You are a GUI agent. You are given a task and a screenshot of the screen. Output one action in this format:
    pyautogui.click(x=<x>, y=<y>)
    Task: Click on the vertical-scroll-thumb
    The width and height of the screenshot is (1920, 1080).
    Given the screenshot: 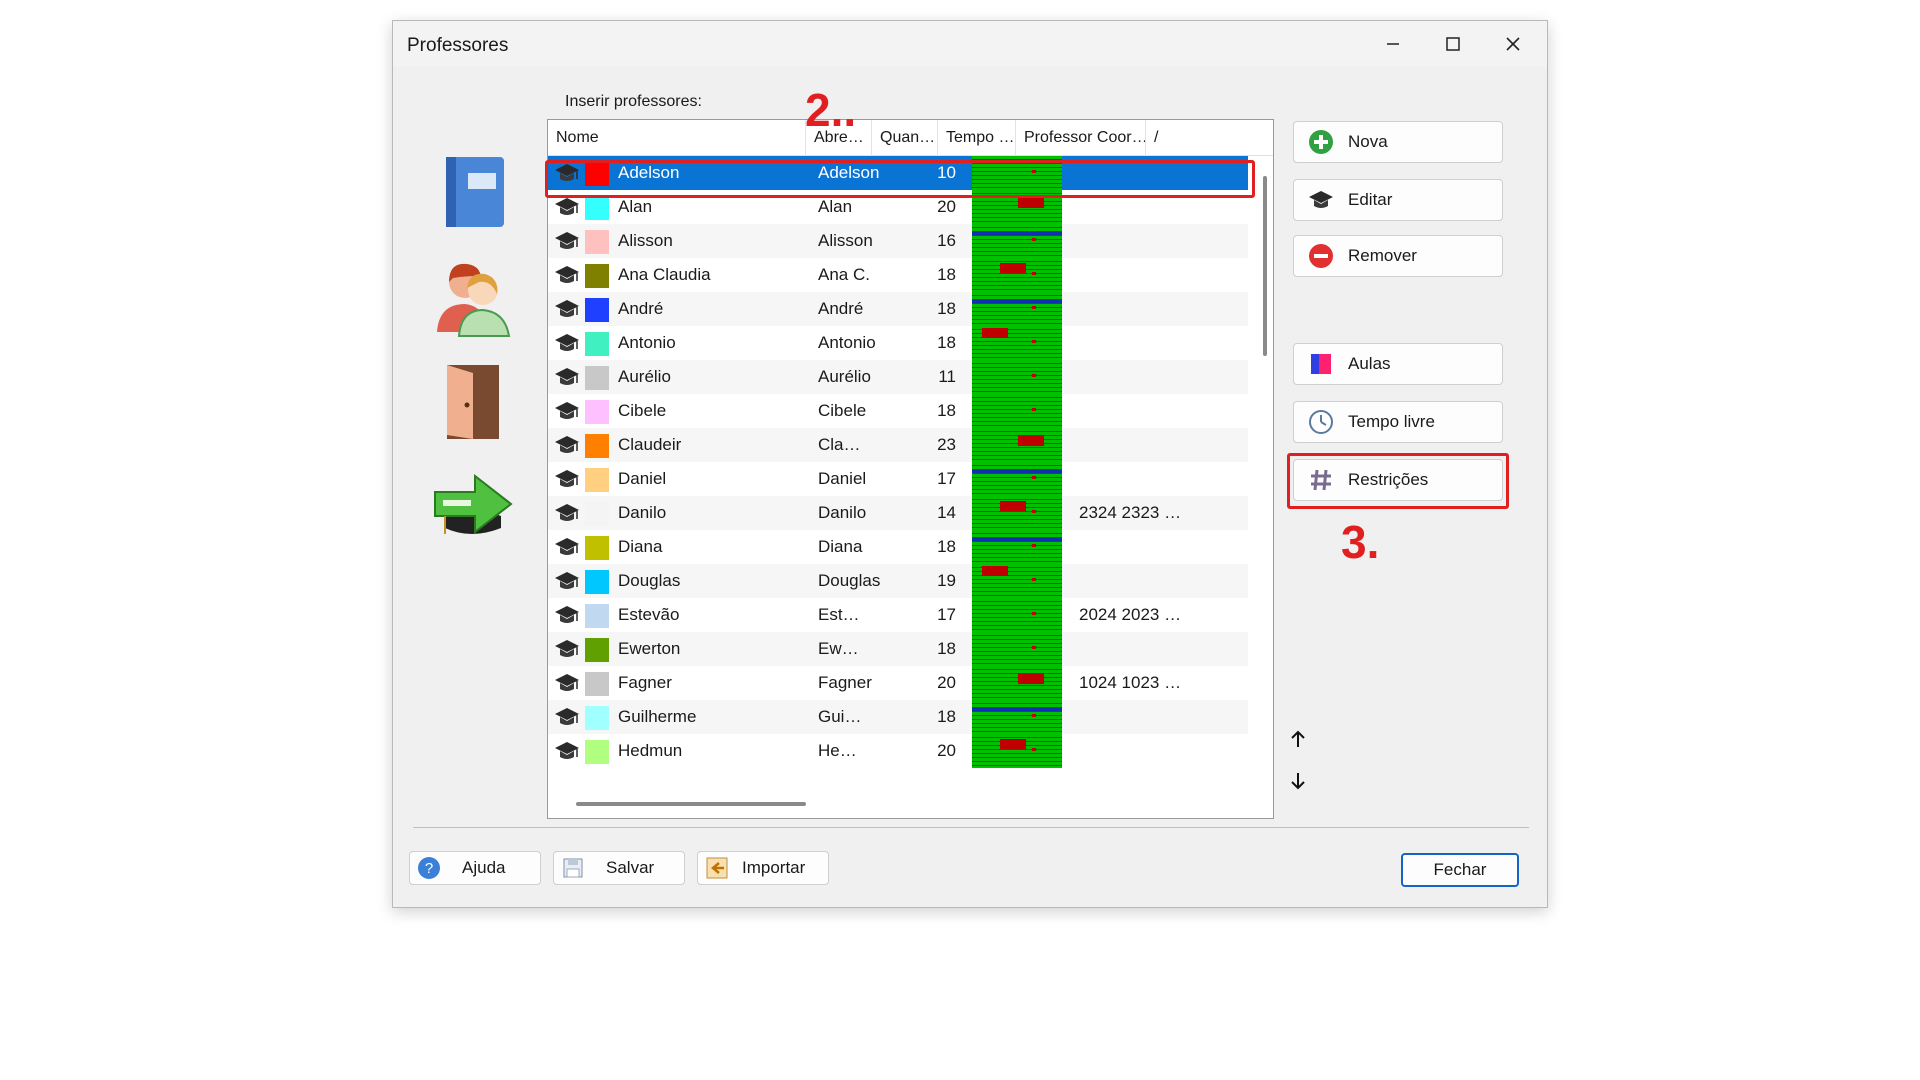 What is the action you would take?
    pyautogui.click(x=1265, y=266)
    